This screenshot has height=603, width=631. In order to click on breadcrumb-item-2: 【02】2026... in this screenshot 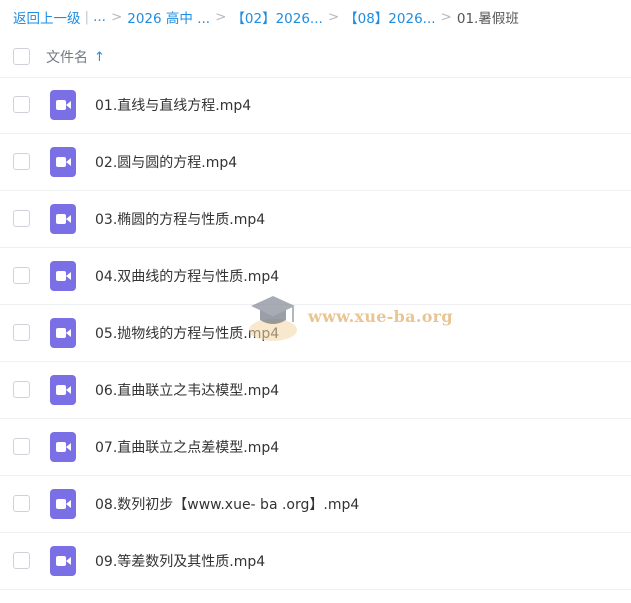, I will do `click(276, 17)`.